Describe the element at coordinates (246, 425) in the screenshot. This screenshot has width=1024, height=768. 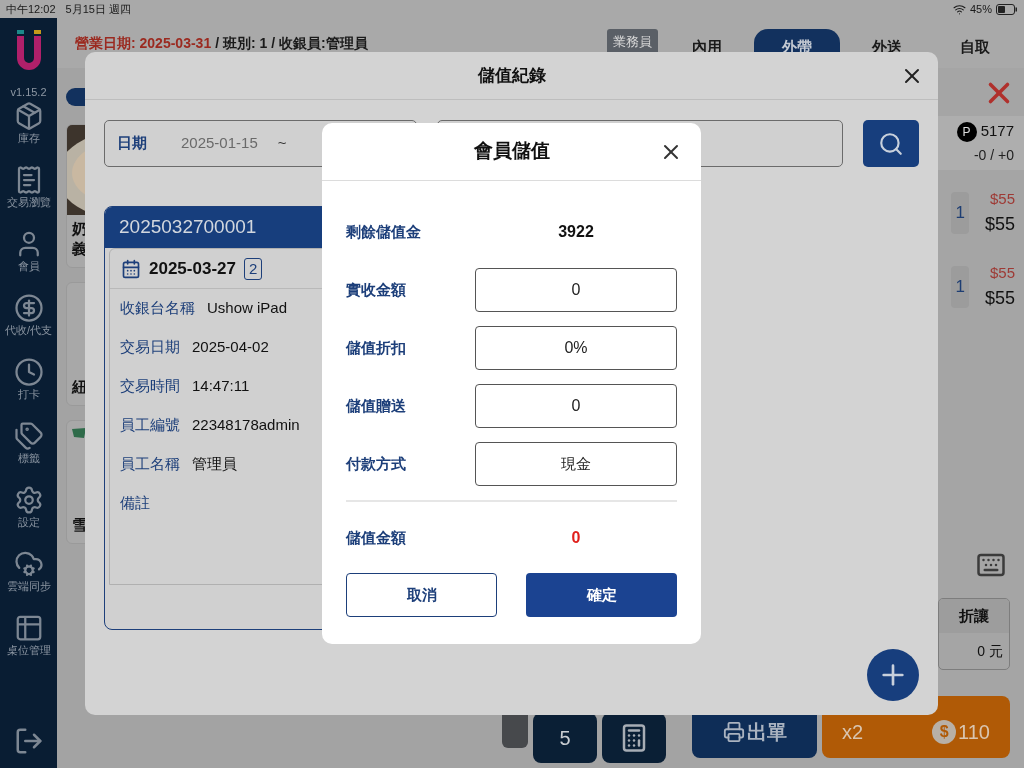
I see `field-value: 22348178admin` at that location.